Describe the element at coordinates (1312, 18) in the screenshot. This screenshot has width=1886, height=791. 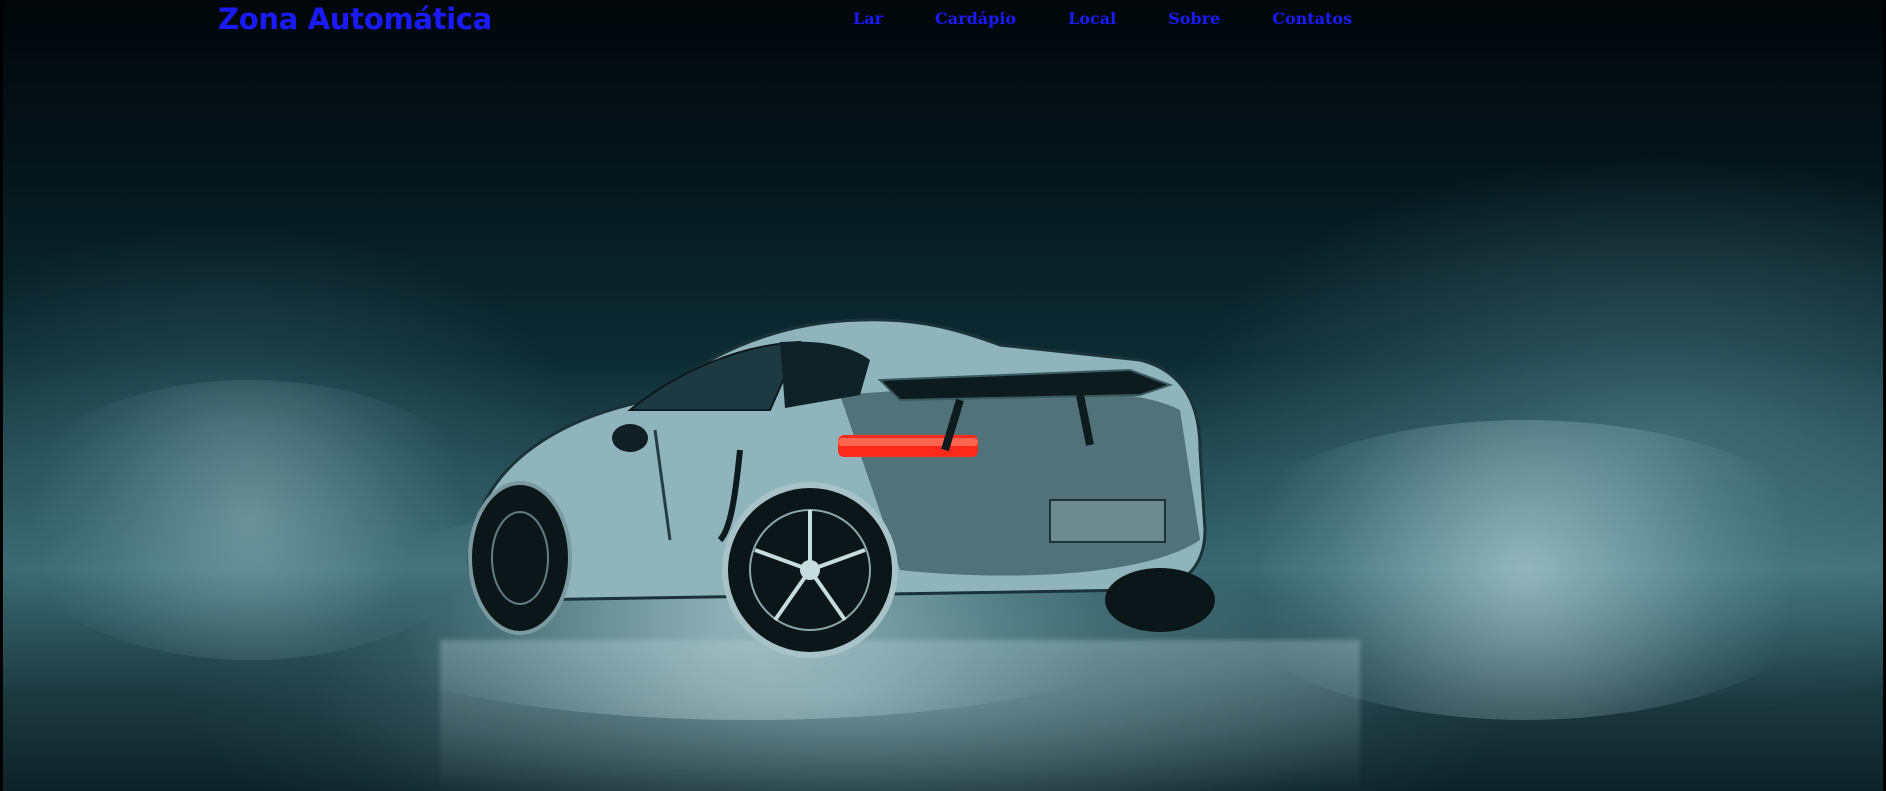
I see `nav-link-contatos: Contatos` at that location.